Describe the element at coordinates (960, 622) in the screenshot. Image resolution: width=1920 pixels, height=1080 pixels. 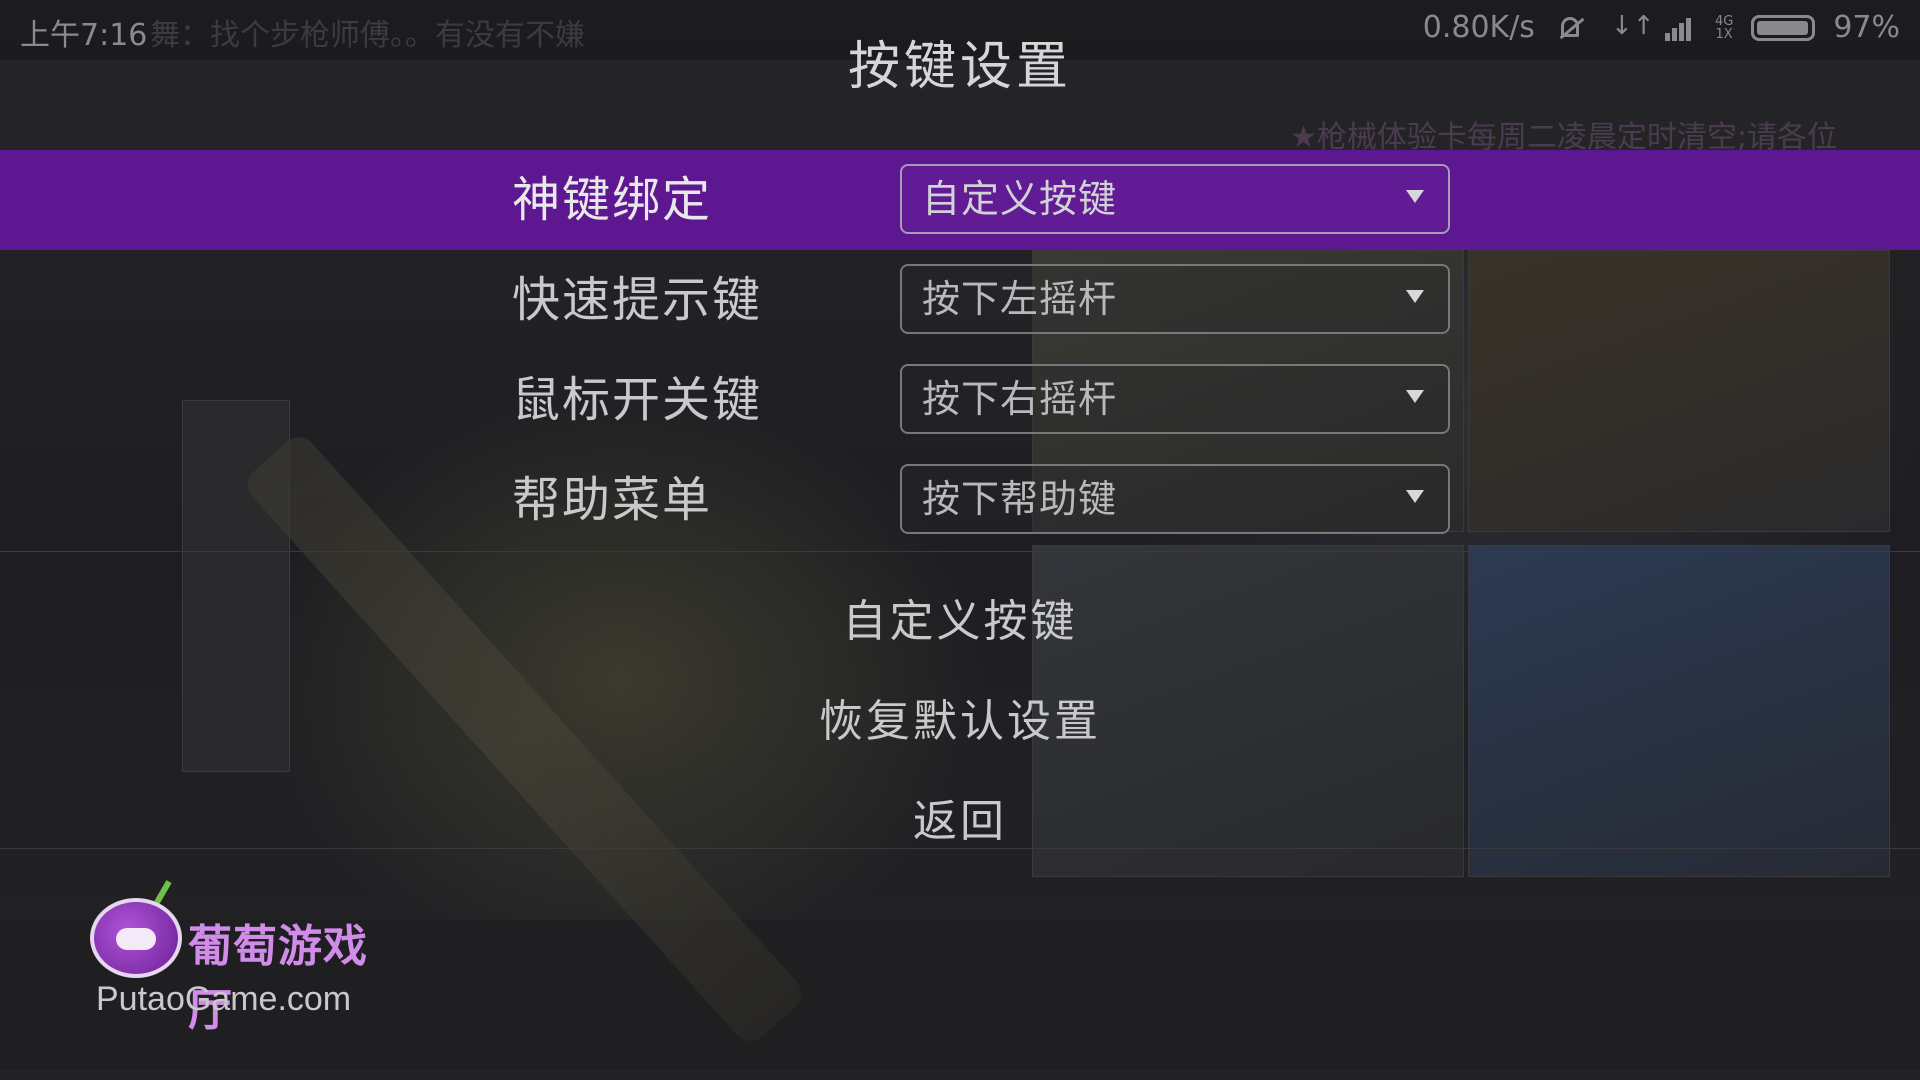
I see `custom-keys-button: 自定义按键` at that location.